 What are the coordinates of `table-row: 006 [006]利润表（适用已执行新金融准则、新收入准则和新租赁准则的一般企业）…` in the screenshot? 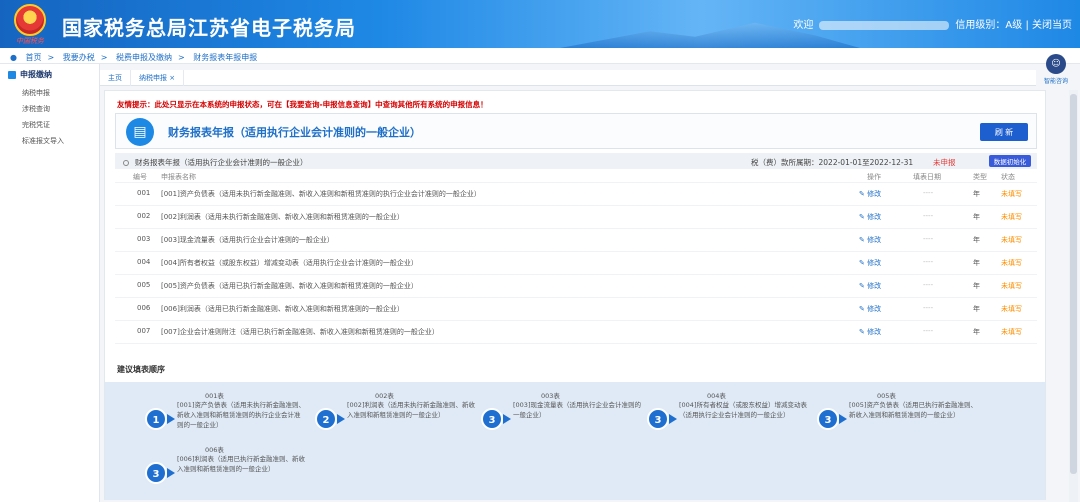 It's located at (576, 309).